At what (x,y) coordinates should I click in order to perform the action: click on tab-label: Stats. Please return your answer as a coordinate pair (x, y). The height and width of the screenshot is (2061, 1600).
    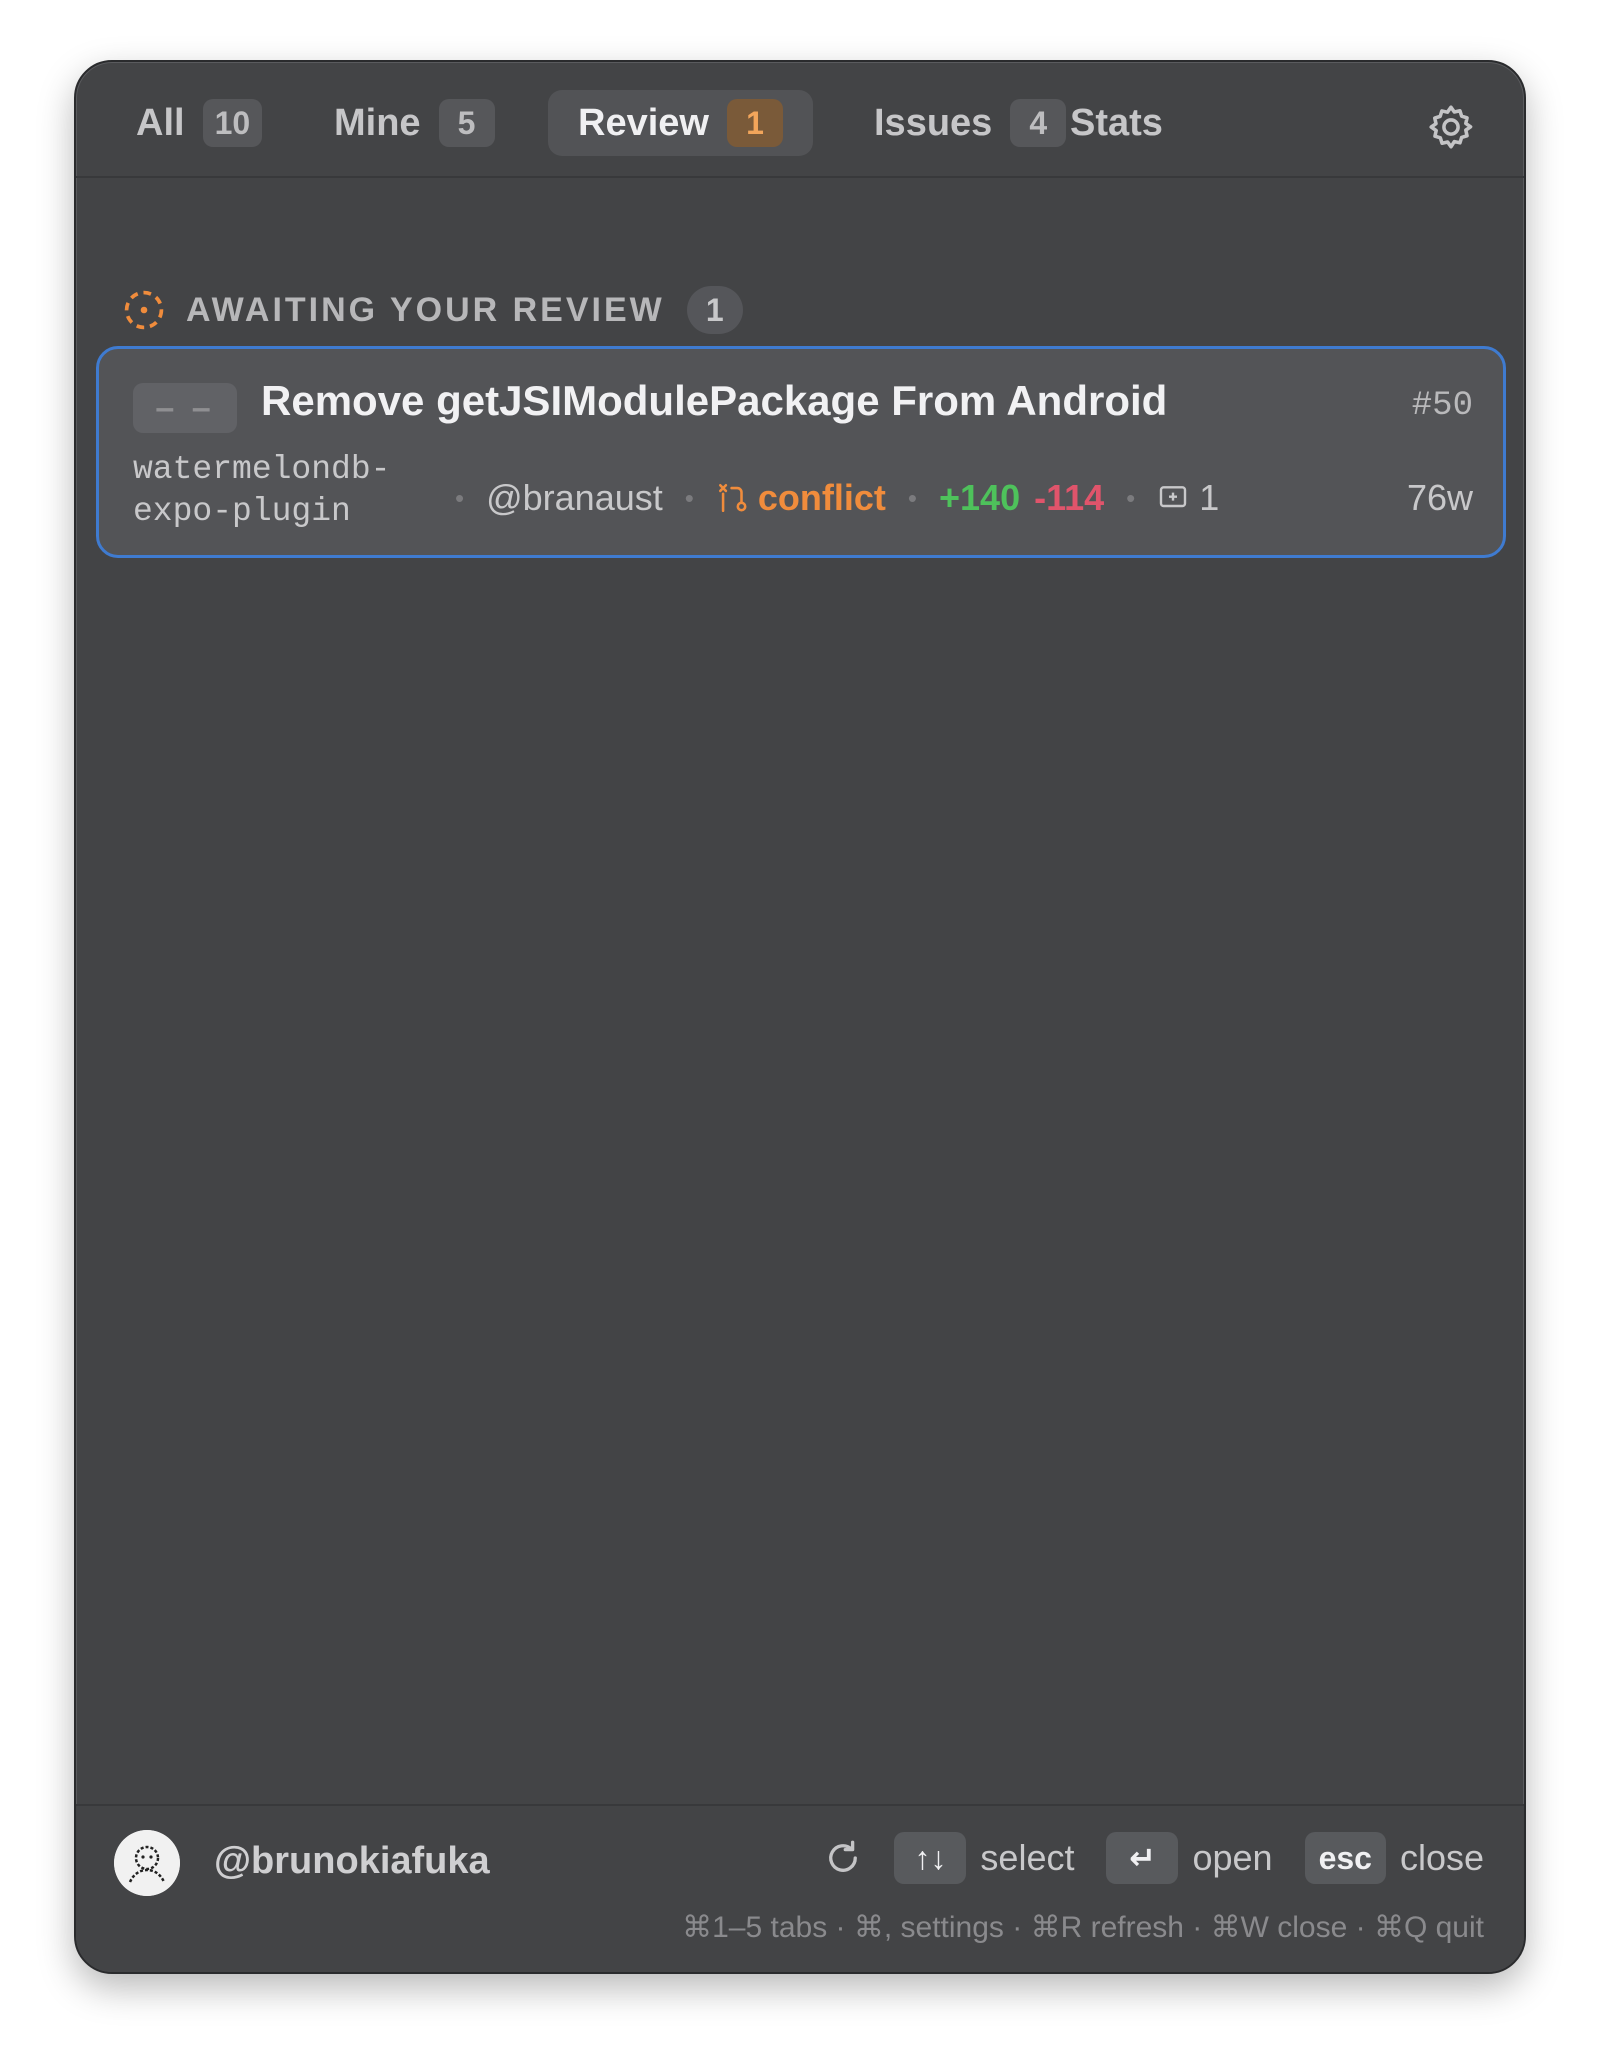
    Looking at the image, I should click on (1116, 122).